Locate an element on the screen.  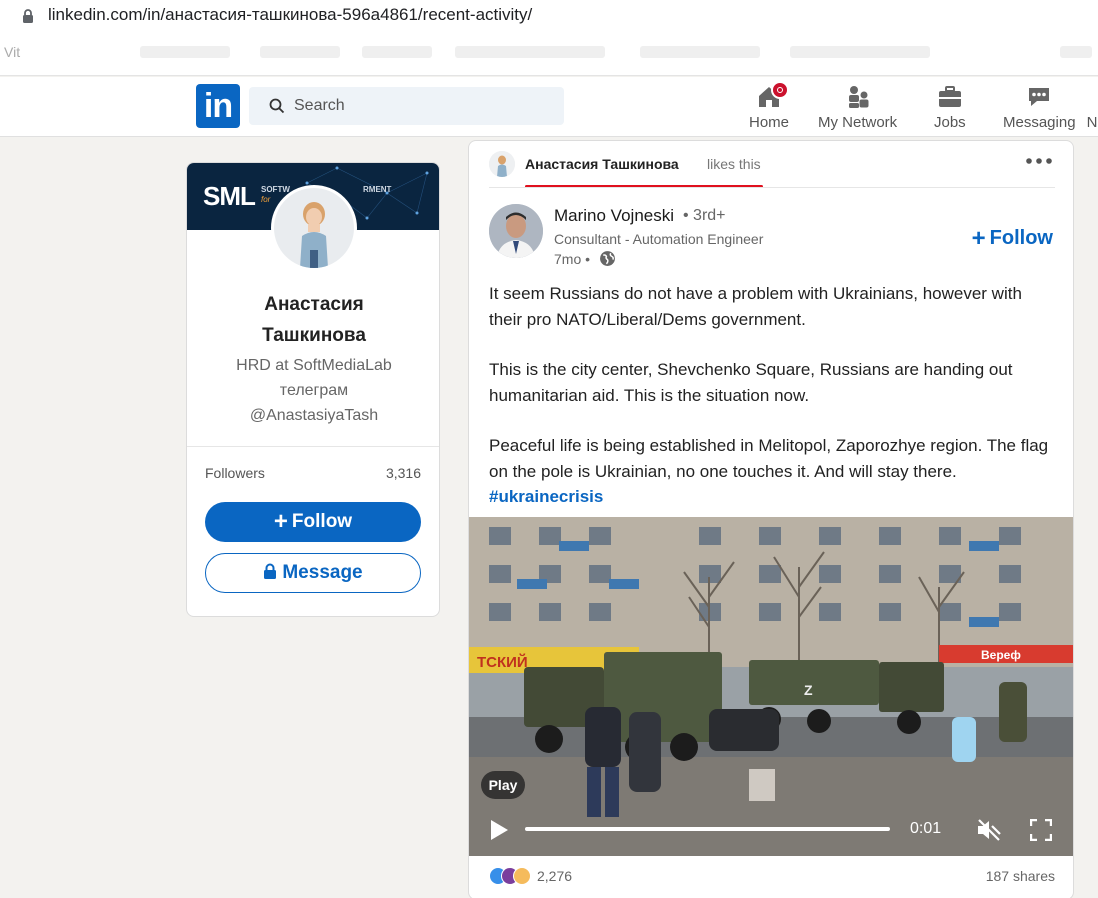
linkedin-top-nav: in Home My Network is located at coordinates (549, 107).